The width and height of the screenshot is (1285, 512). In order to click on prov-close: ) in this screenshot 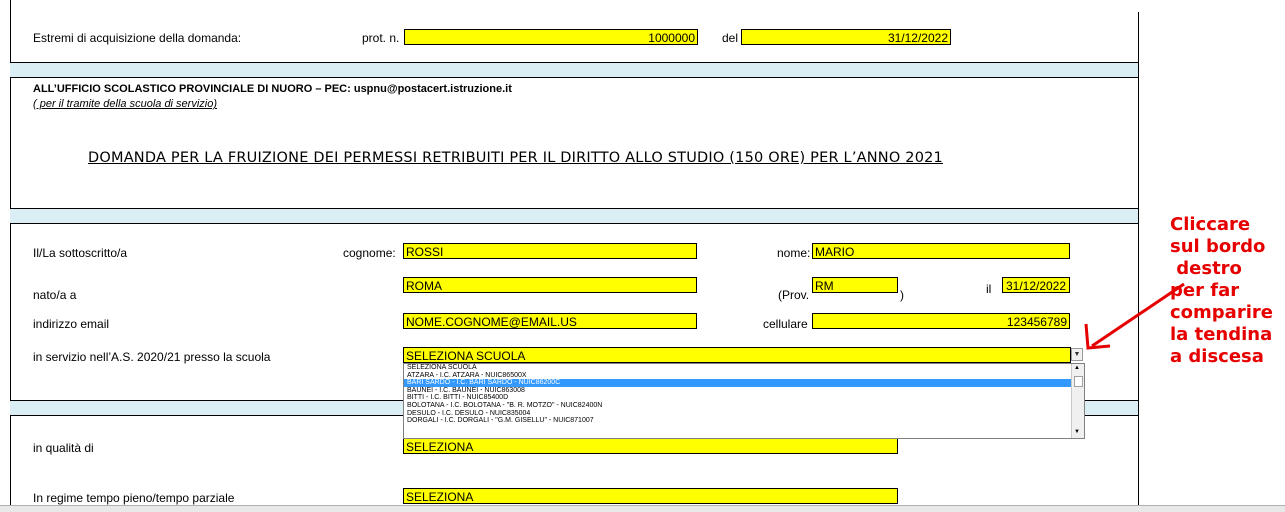, I will do `click(902, 295)`.